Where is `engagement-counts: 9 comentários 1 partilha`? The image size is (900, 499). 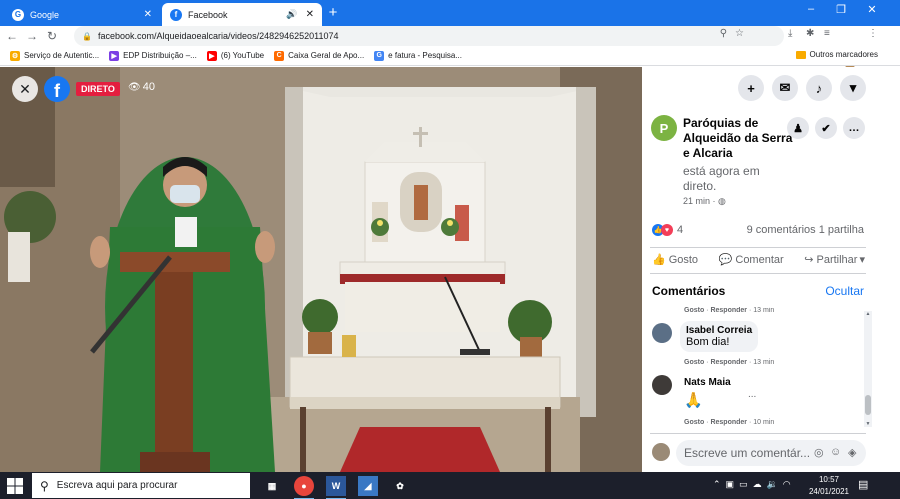
engagement-counts: 9 comentários 1 partilha is located at coordinates (805, 230).